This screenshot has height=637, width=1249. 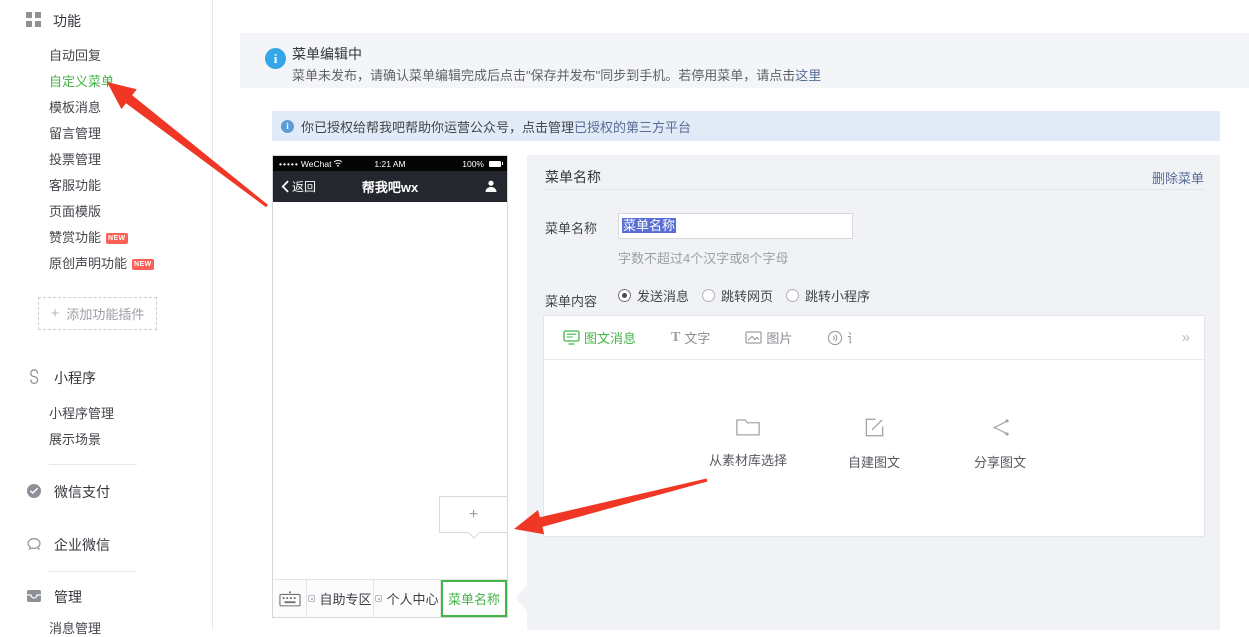 What do you see at coordinates (1000, 427) in the screenshot?
I see `share-icon` at bounding box center [1000, 427].